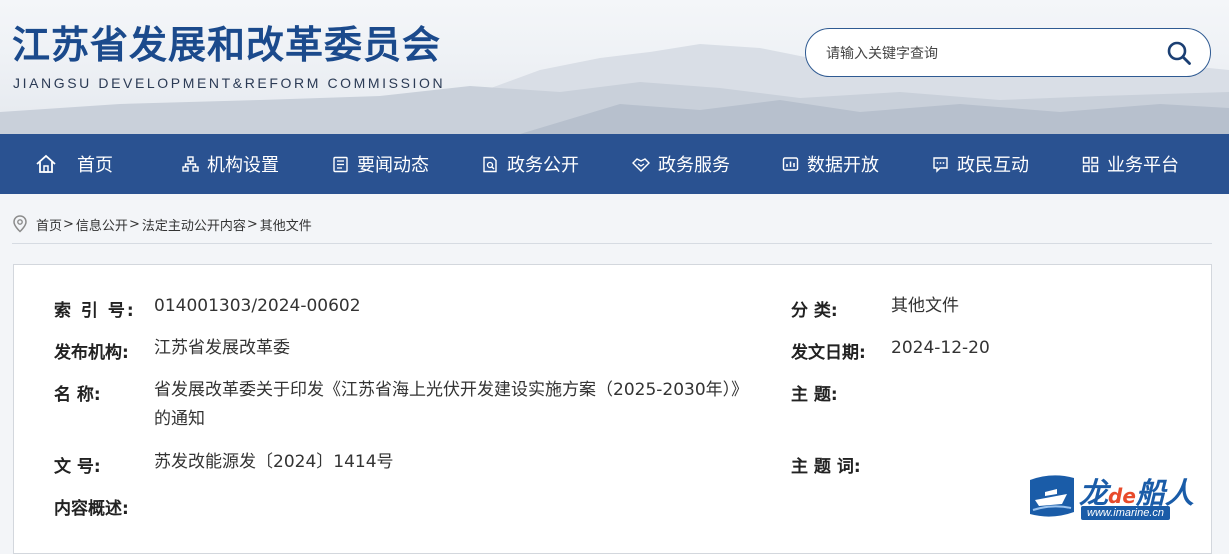 The width and height of the screenshot is (1229, 554). Describe the element at coordinates (74, 164) in the screenshot. I see `nav-item-home: 首页` at that location.